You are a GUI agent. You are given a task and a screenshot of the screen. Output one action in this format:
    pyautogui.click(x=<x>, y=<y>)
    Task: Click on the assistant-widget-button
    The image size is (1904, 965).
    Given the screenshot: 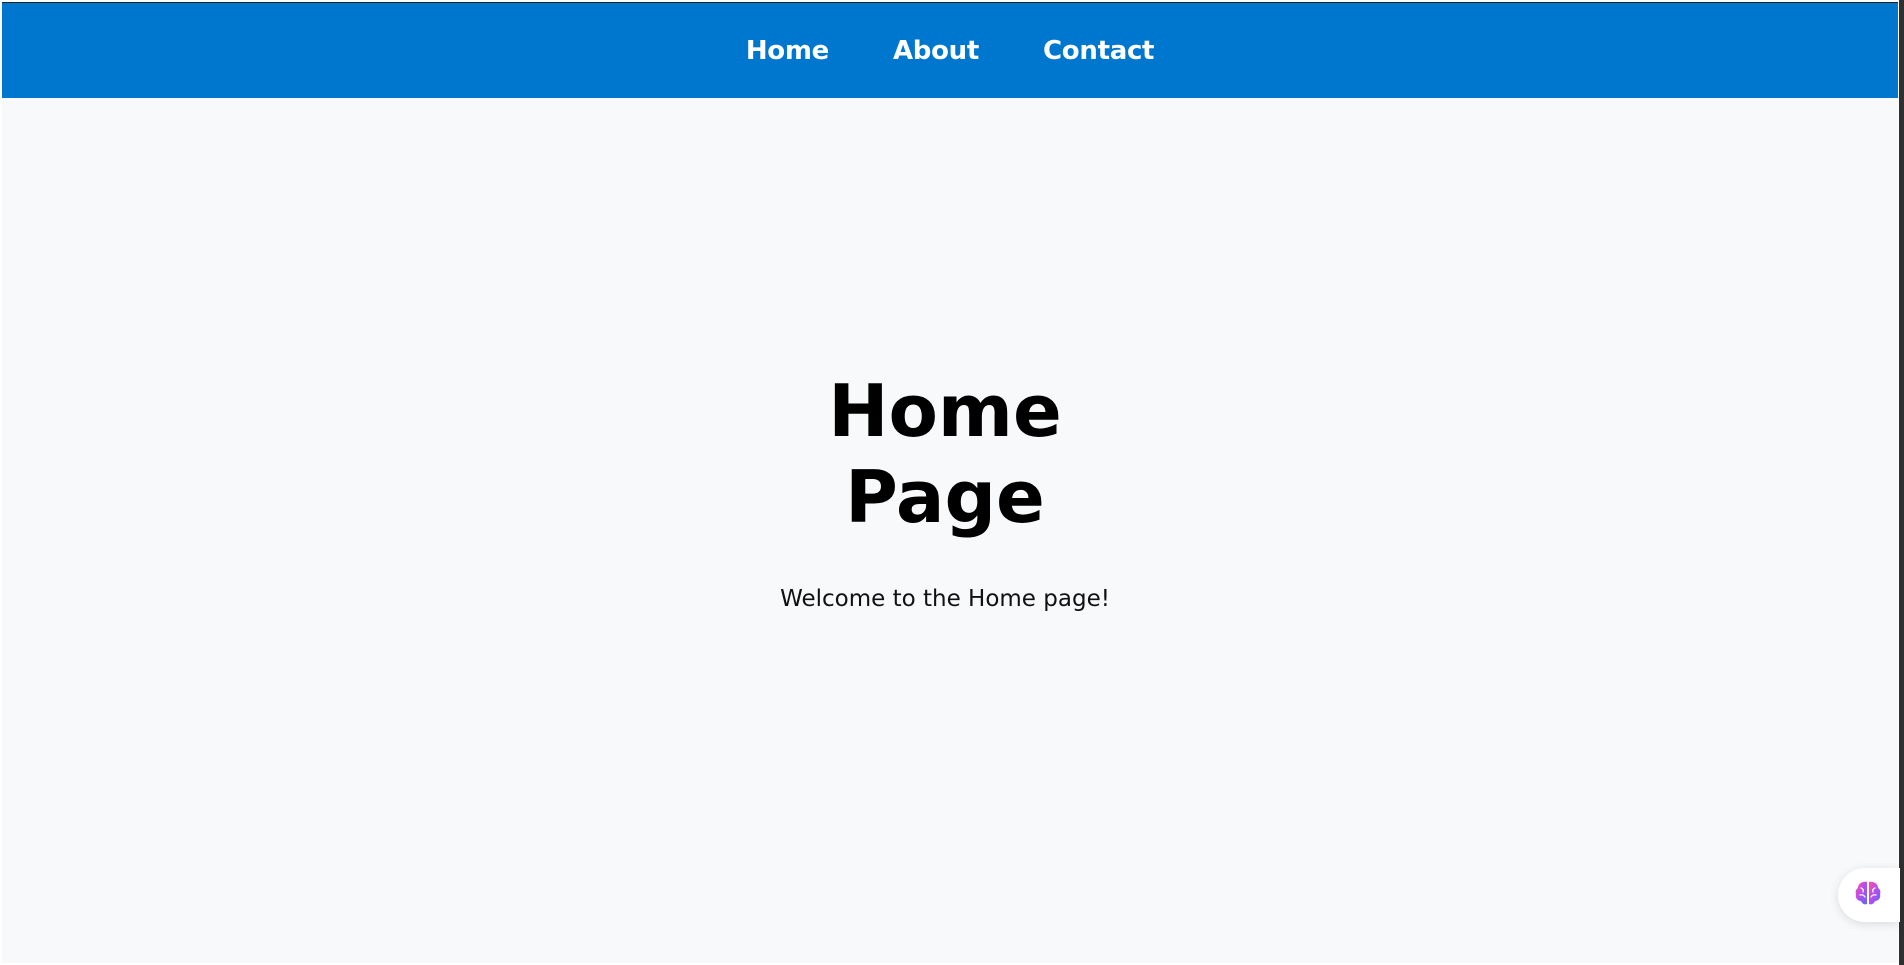 What is the action you would take?
    pyautogui.click(x=1869, y=895)
    